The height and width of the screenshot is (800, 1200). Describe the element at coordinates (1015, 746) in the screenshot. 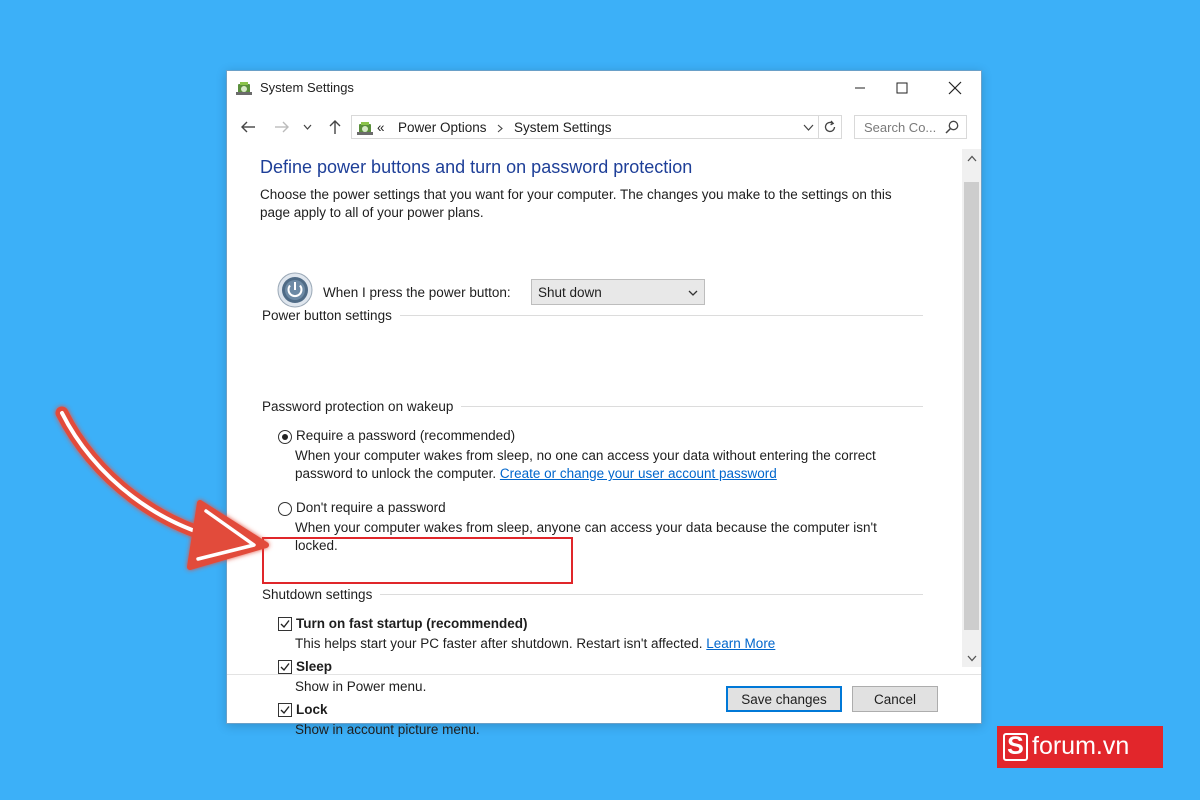

I see `sforum-logo-icon: S` at that location.